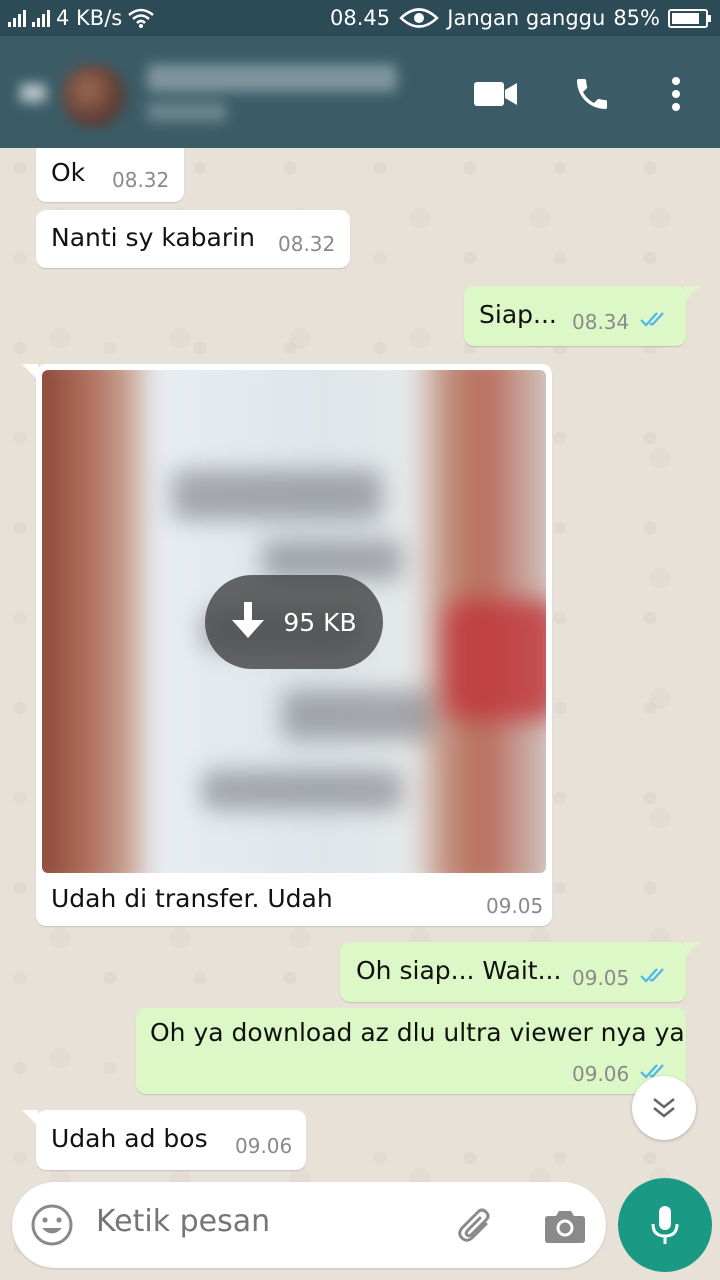  What do you see at coordinates (41, 18) in the screenshot?
I see `signal-2-icon` at bounding box center [41, 18].